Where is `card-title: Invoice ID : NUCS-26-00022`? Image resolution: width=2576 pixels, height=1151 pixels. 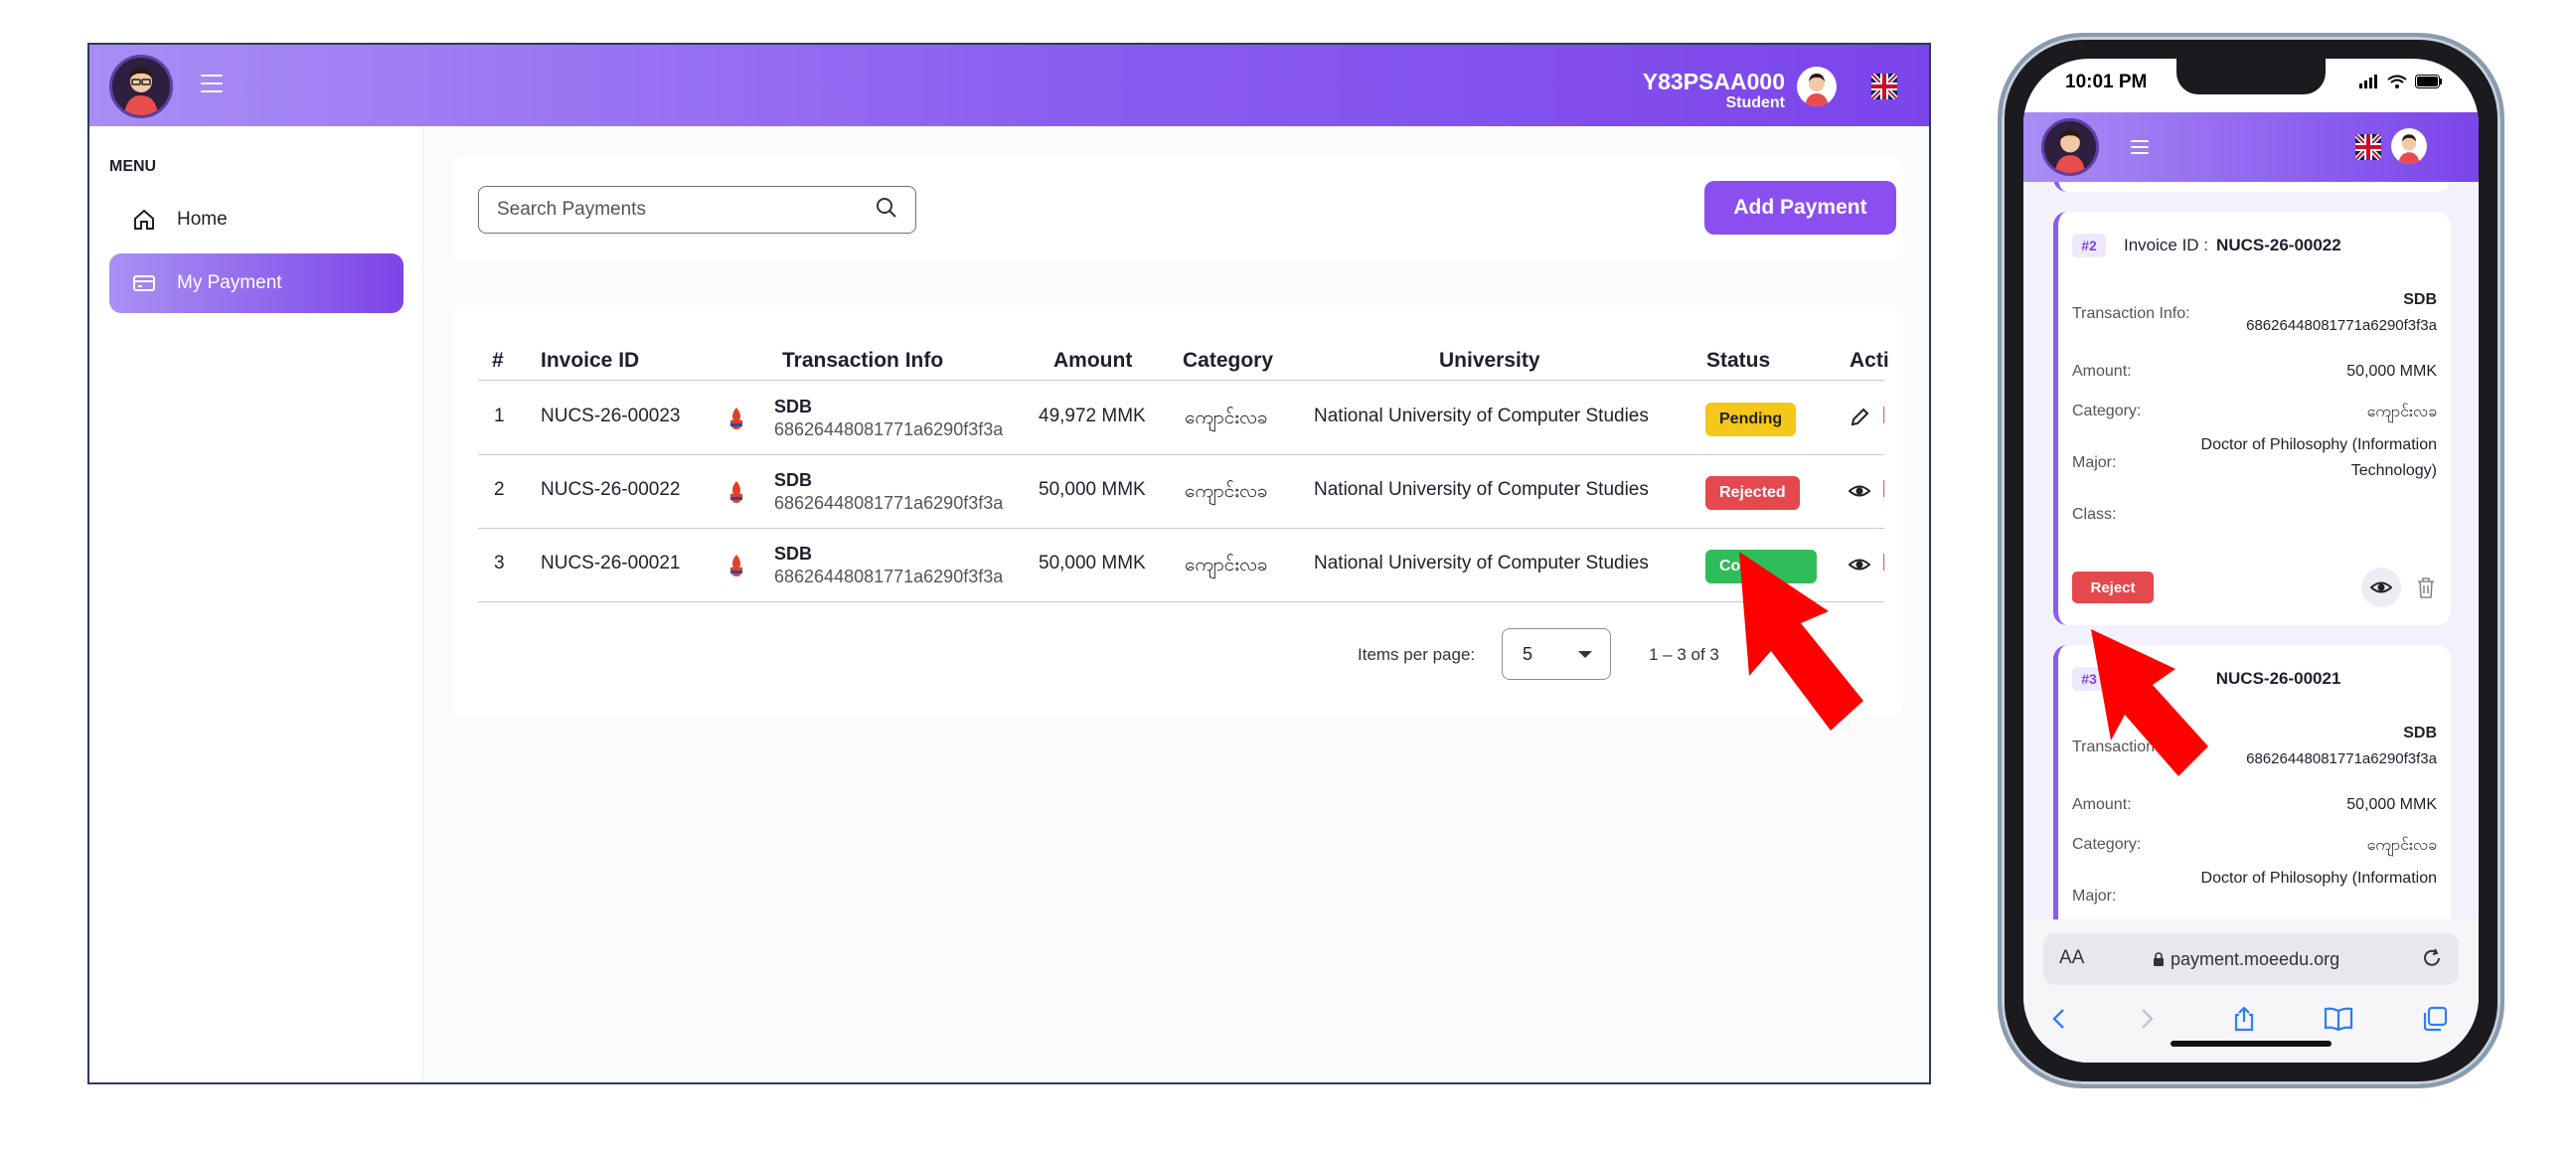 card-title: Invoice ID : NUCS-26-00022 is located at coordinates (2232, 245).